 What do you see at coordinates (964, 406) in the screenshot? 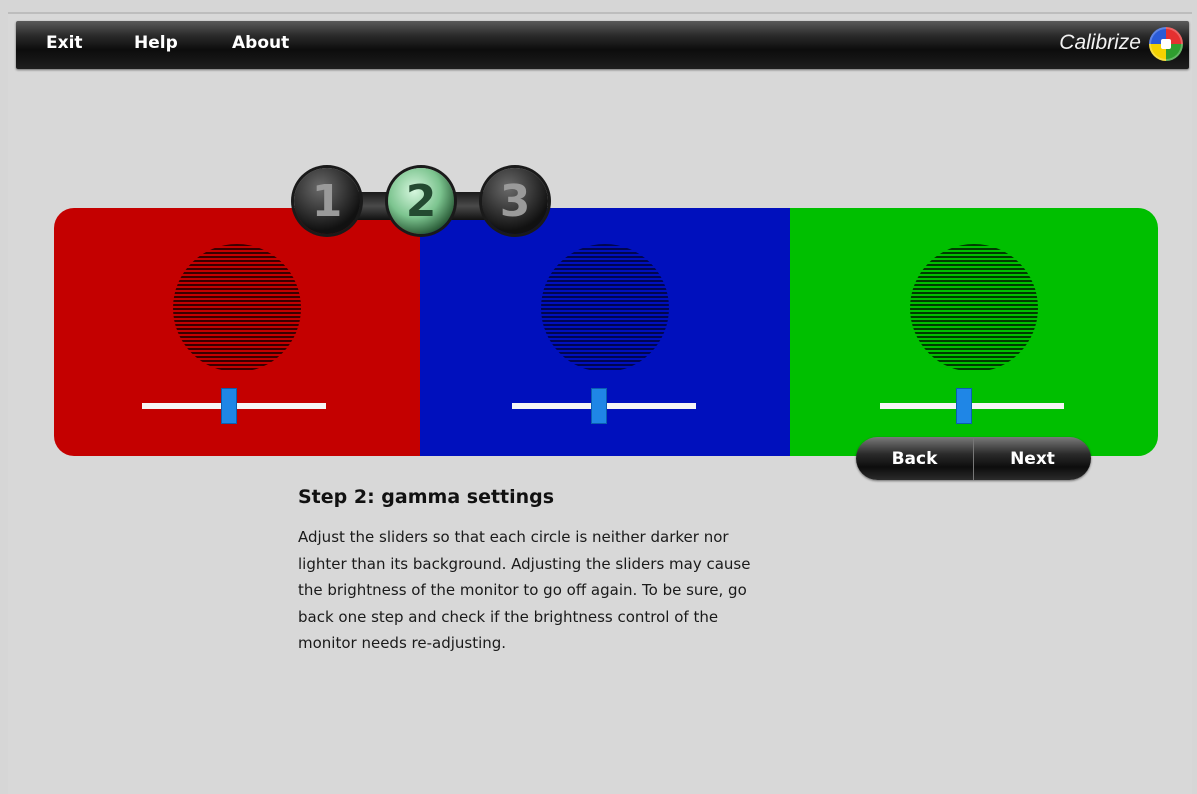
I see `green-slider-thumb` at bounding box center [964, 406].